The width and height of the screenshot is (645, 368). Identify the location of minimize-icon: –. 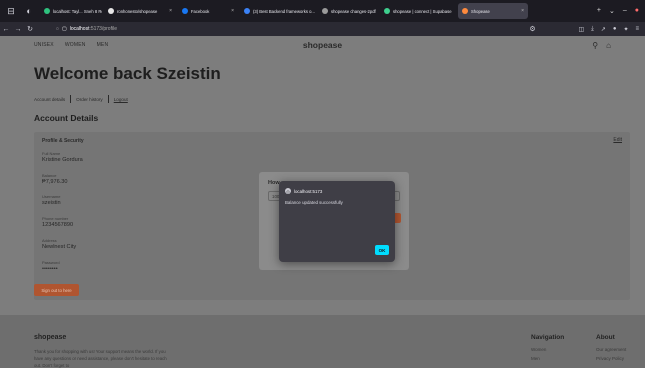
(625, 11).